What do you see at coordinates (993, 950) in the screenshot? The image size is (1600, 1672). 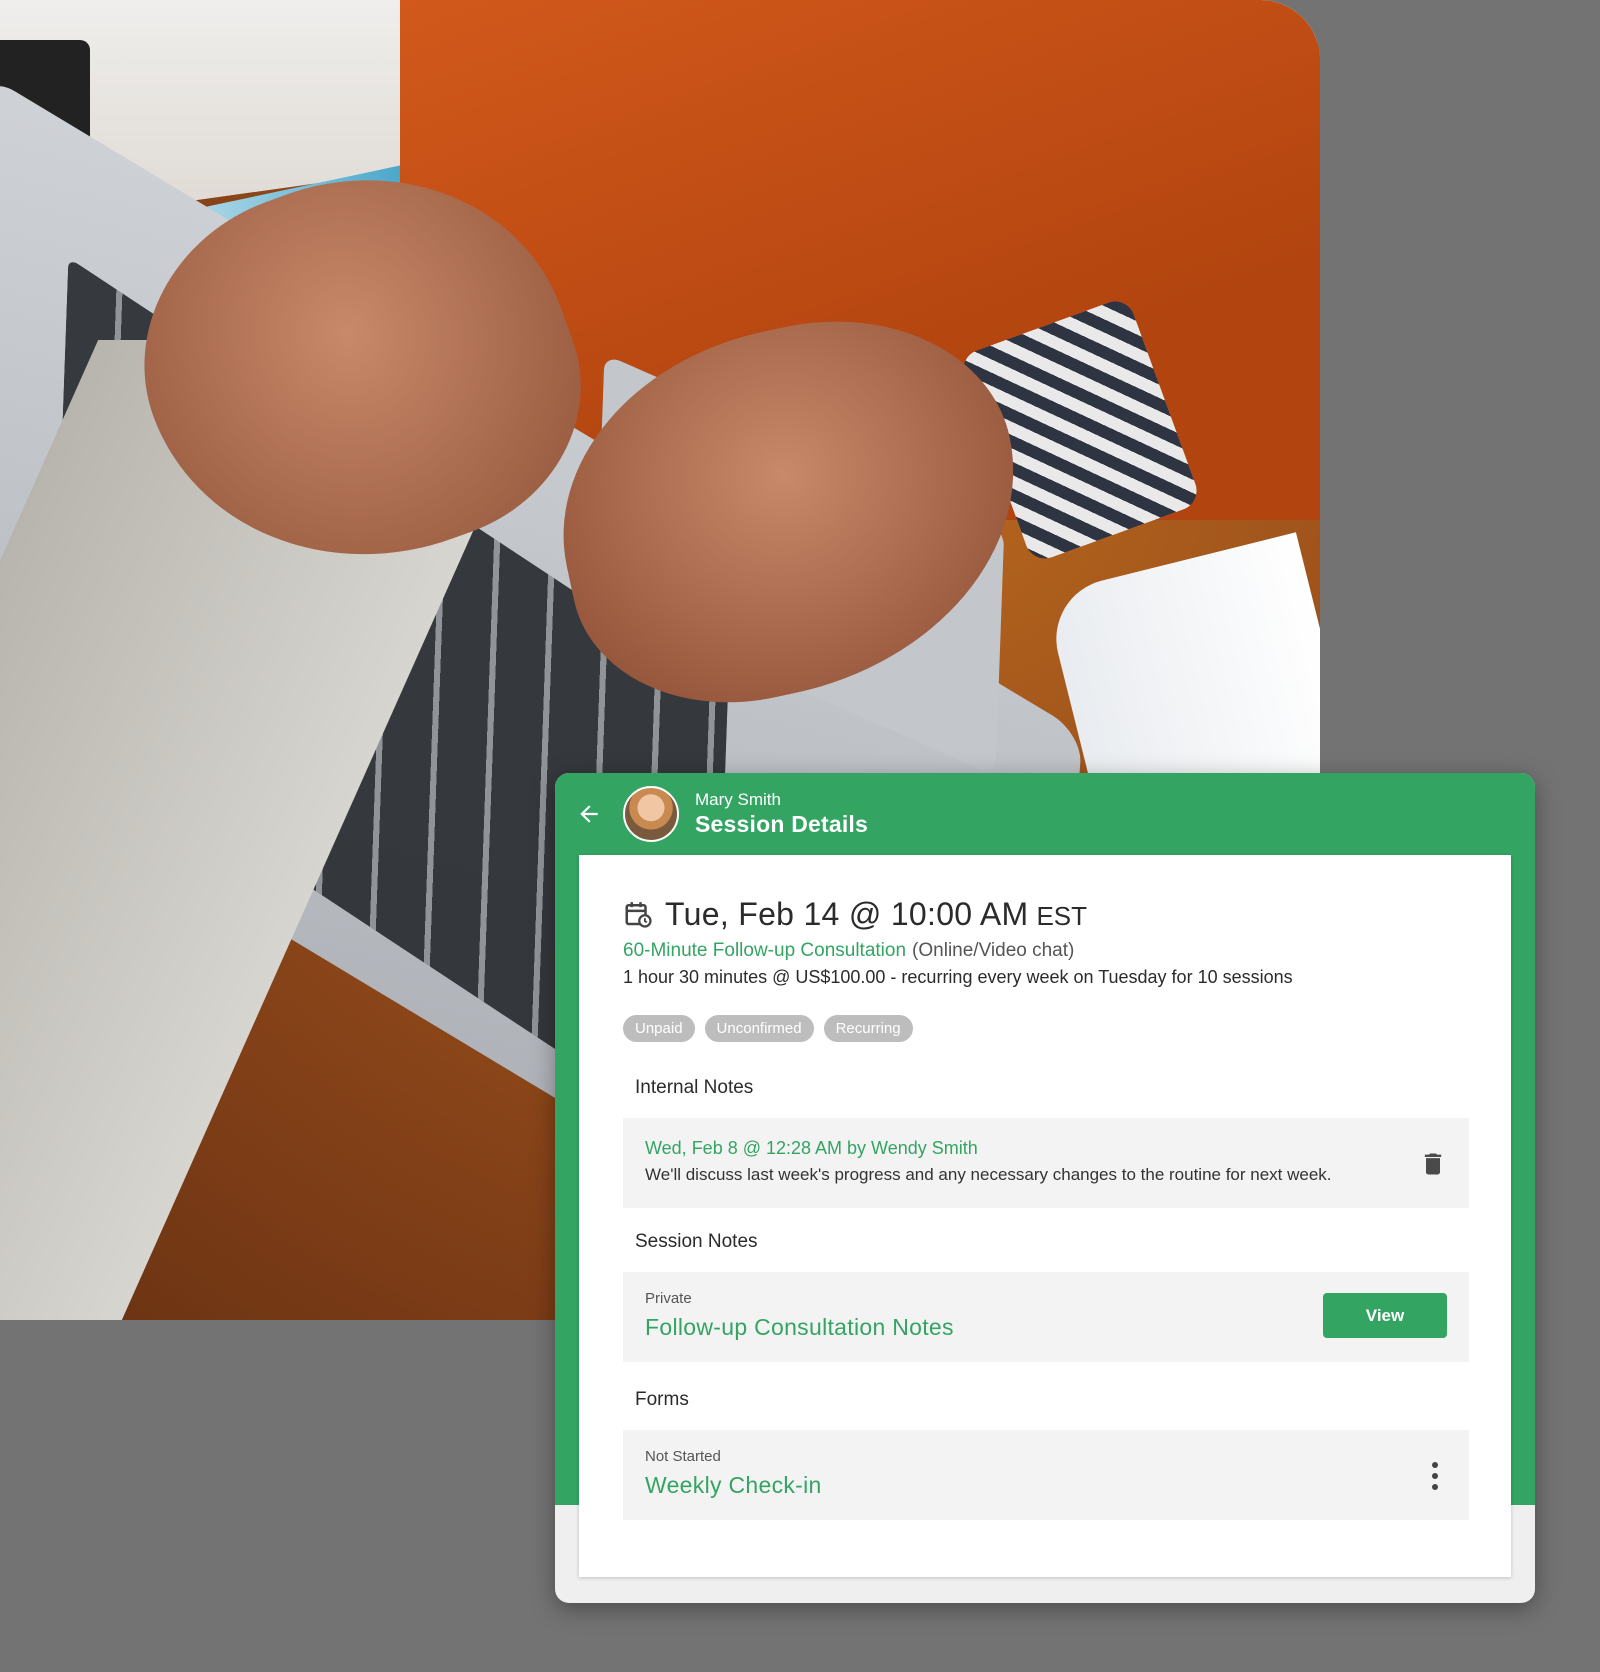 I see `service-mode: (Online/Video chat)` at bounding box center [993, 950].